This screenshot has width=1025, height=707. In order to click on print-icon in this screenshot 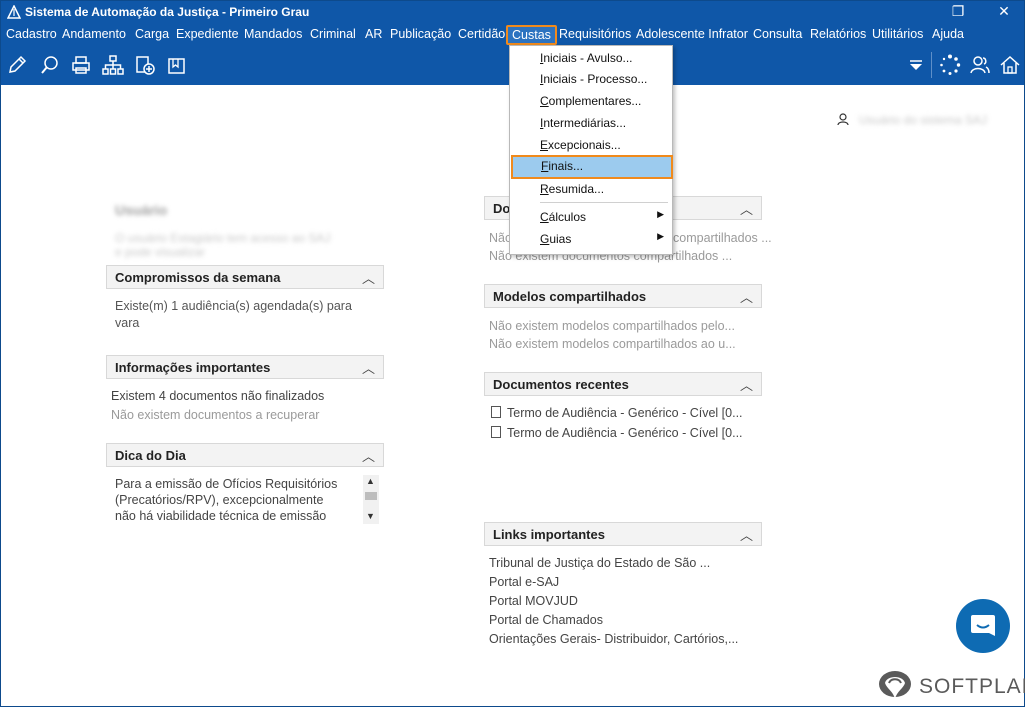, I will do `click(81, 65)`.